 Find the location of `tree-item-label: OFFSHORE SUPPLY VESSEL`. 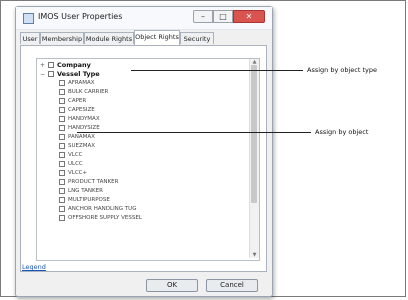

tree-item-label: OFFSHORE SUPPLY VESSEL is located at coordinates (105, 218).